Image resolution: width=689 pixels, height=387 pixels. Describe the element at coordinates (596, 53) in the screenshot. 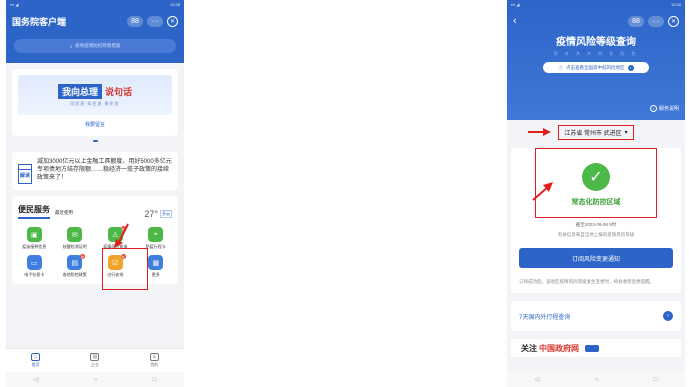

I see `page-subtitle: 同 舟 共 济 科 学 防 控` at that location.